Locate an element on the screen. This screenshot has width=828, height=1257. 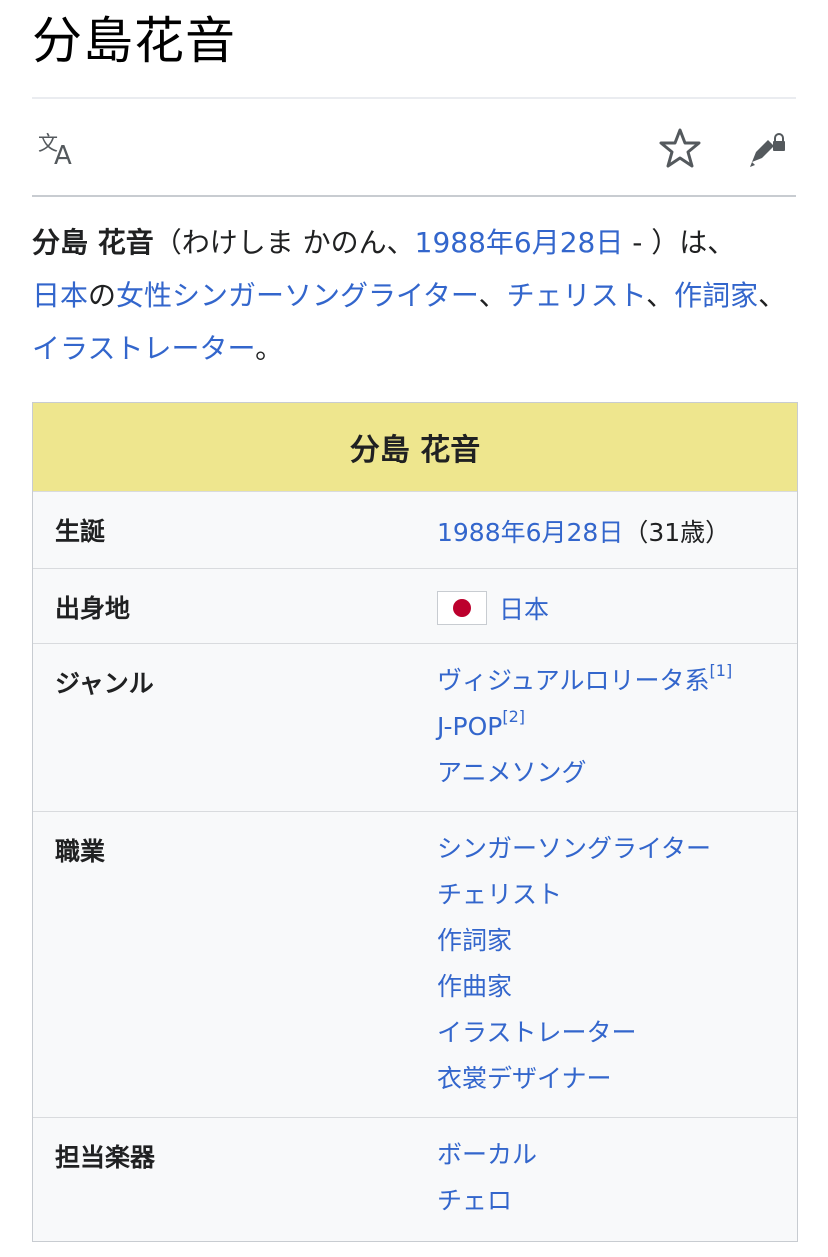
genre-link: アニメソング is located at coordinates (512, 772).